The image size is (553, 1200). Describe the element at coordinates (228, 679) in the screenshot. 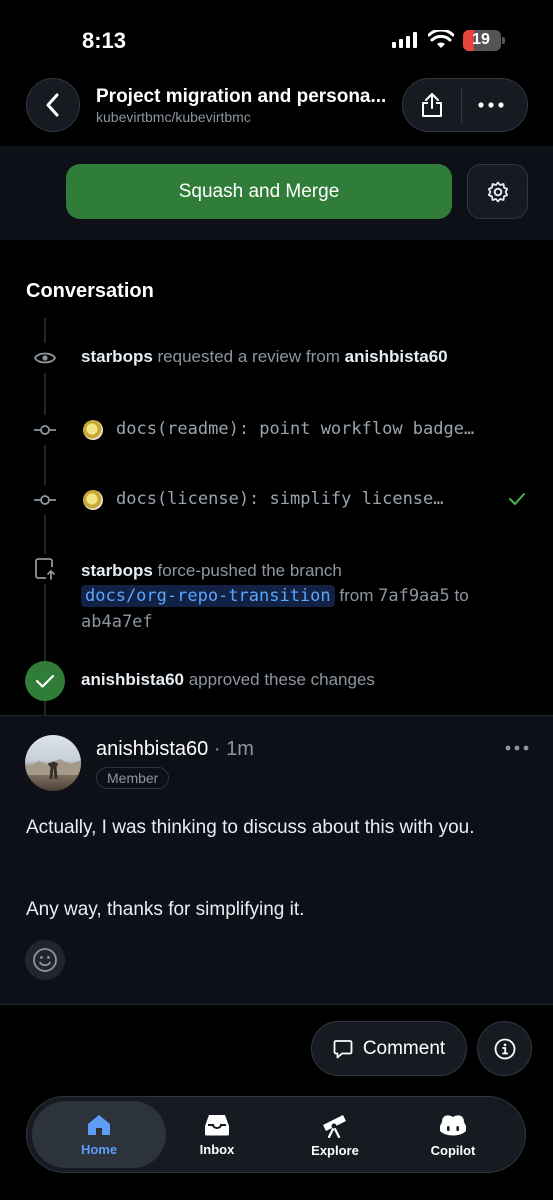

I see `approval-event: anishbista60 approved these changes` at that location.